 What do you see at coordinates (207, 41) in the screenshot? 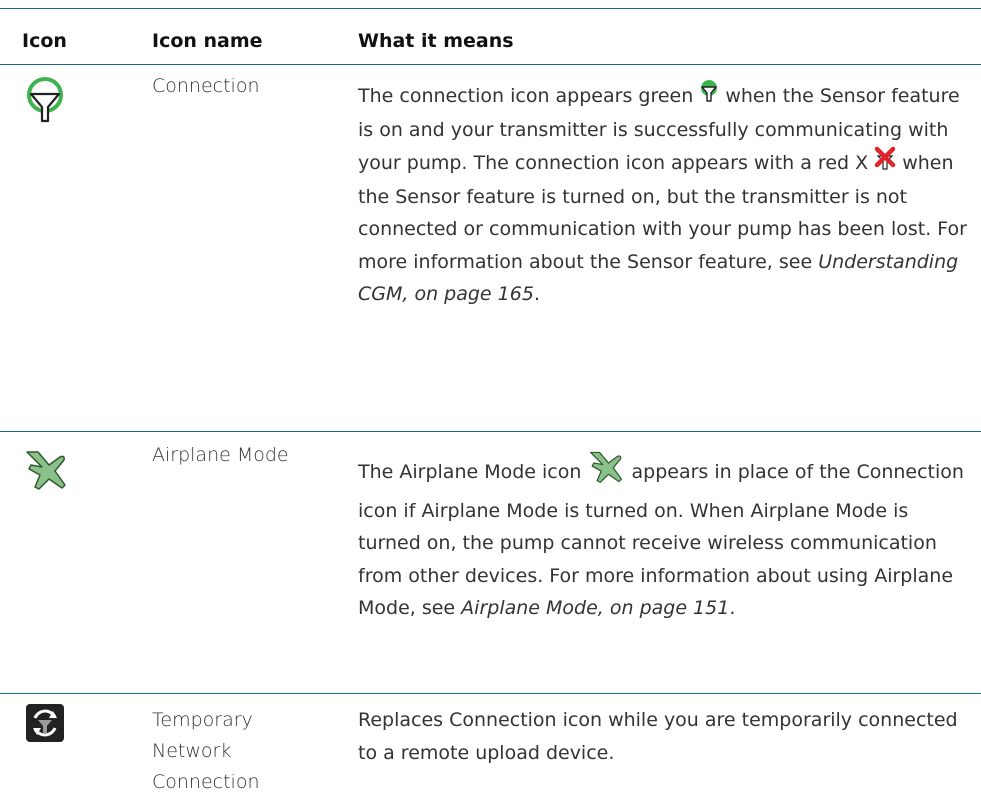
I see `header-icon-name: Icon name` at bounding box center [207, 41].